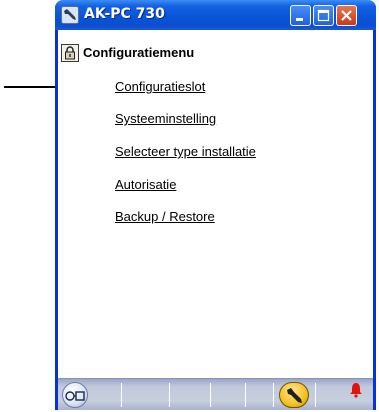 The width and height of the screenshot is (379, 412). Describe the element at coordinates (215, 15) in the screenshot. I see `title-bar: AK-PC 730` at that location.